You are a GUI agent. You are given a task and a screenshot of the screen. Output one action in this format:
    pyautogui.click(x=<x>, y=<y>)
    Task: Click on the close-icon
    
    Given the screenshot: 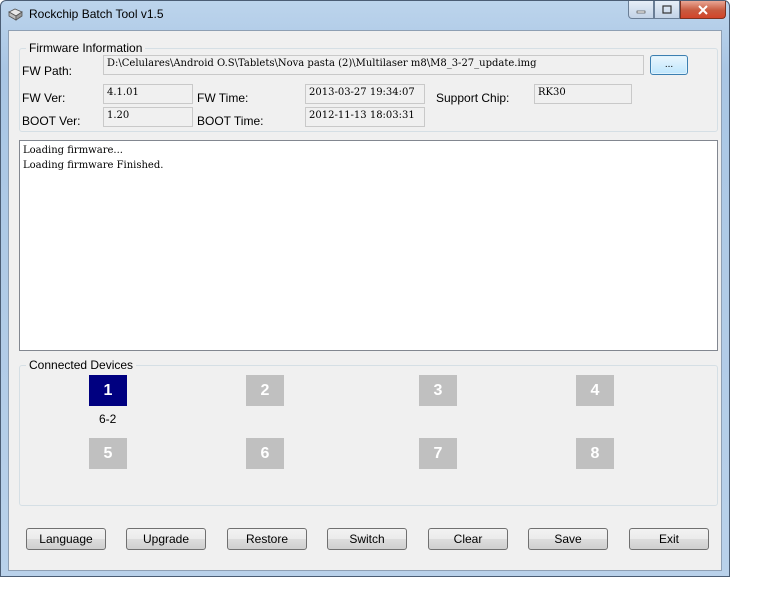 What is the action you would take?
    pyautogui.click(x=703, y=9)
    